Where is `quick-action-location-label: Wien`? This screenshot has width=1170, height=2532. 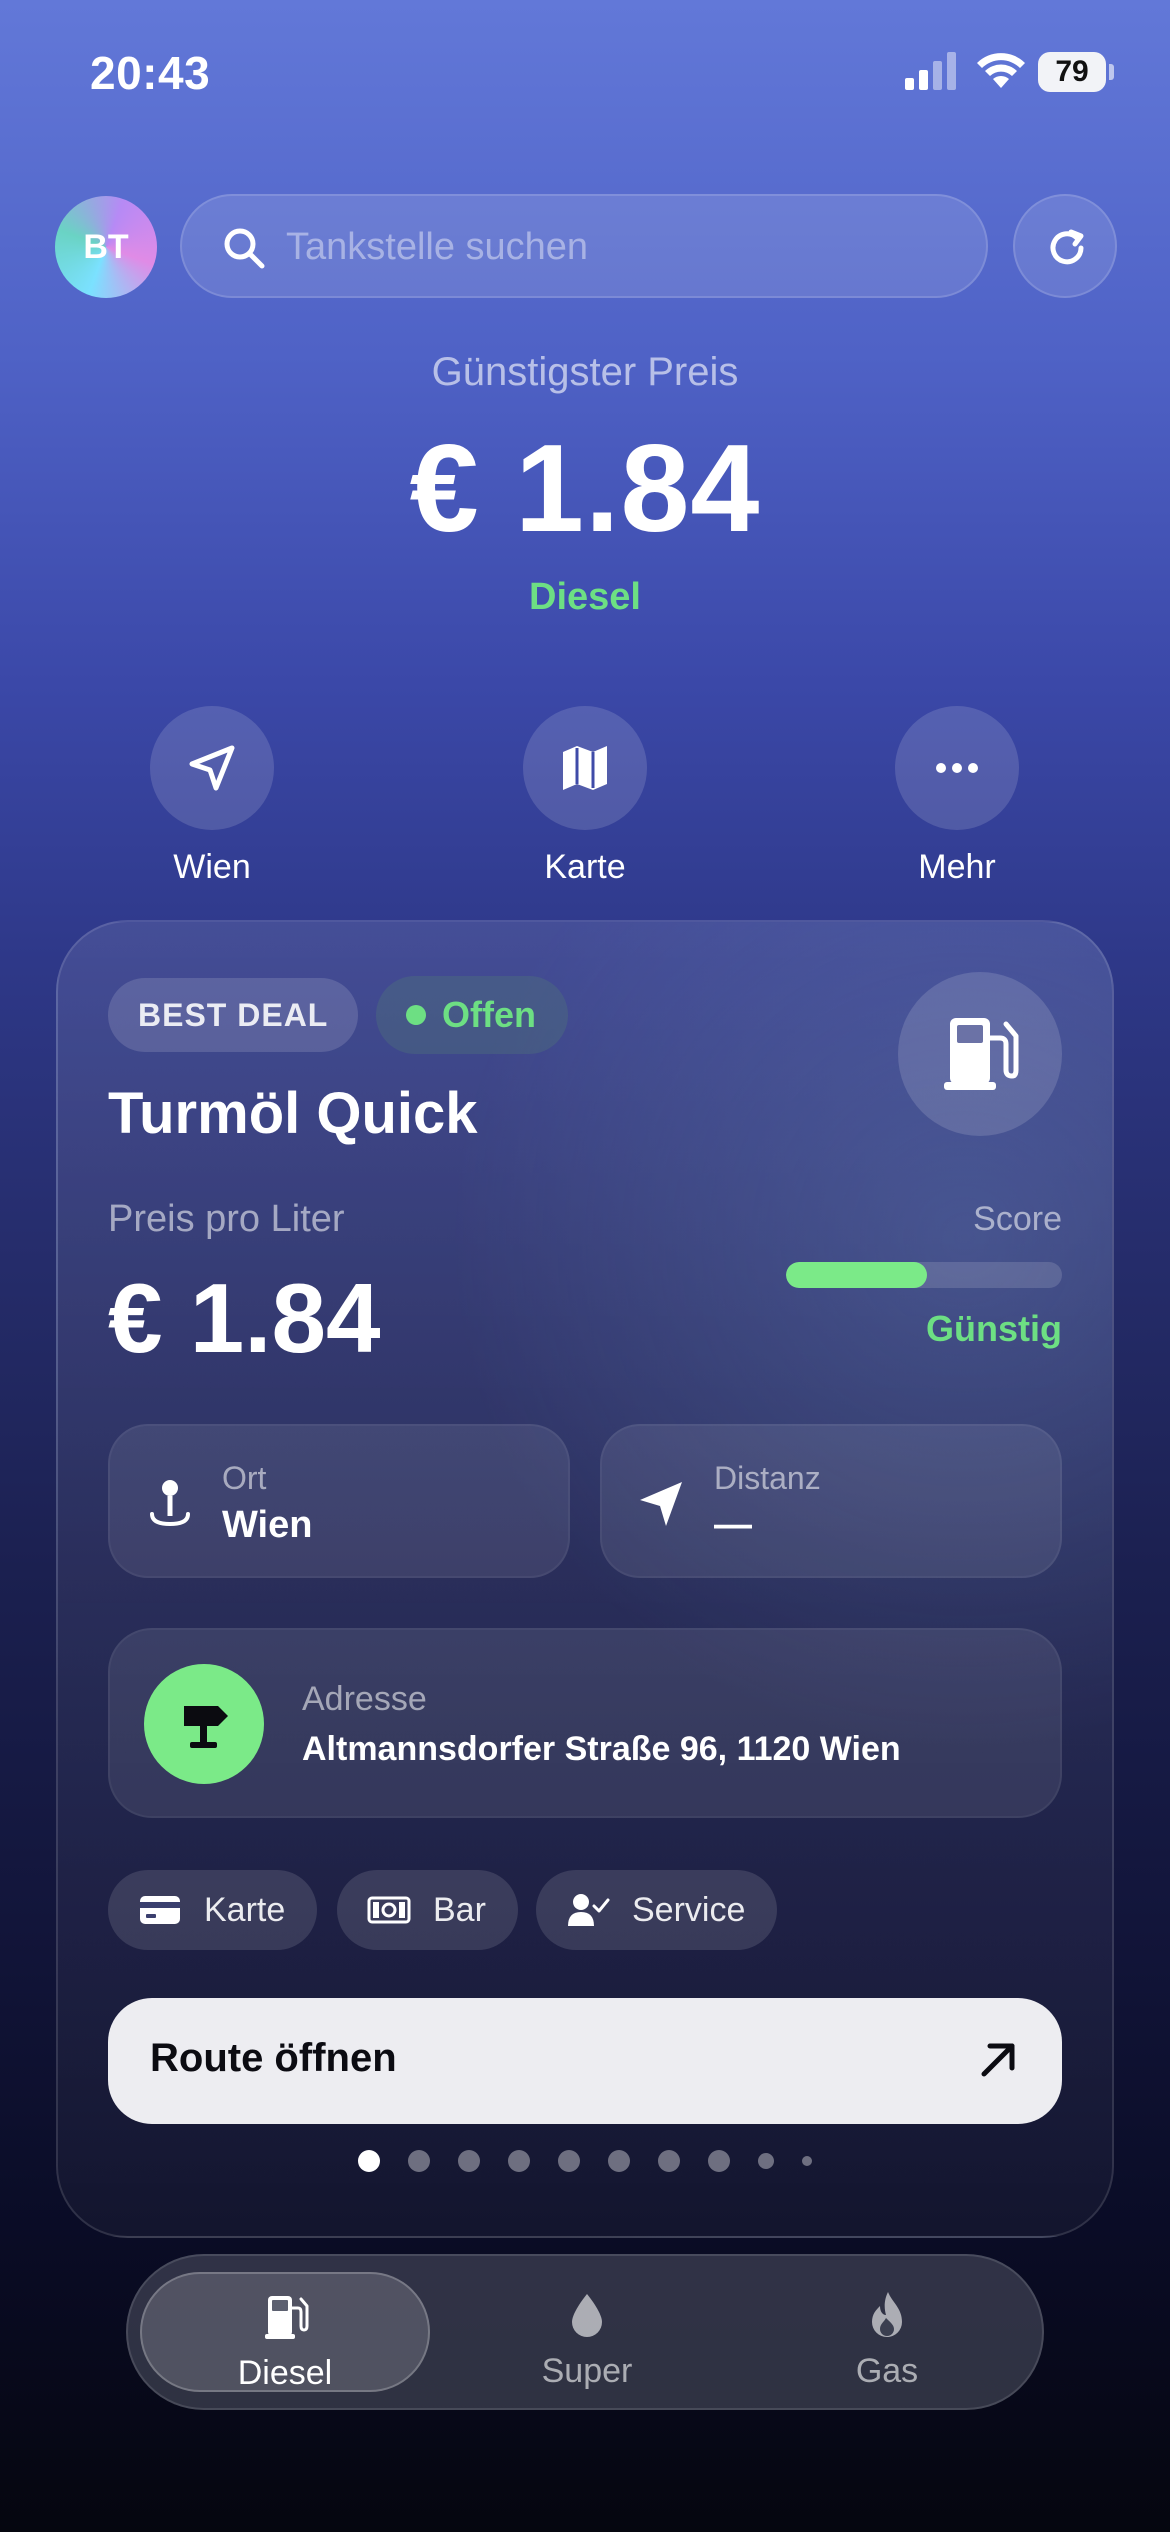 quick-action-location-label: Wien is located at coordinates (212, 867).